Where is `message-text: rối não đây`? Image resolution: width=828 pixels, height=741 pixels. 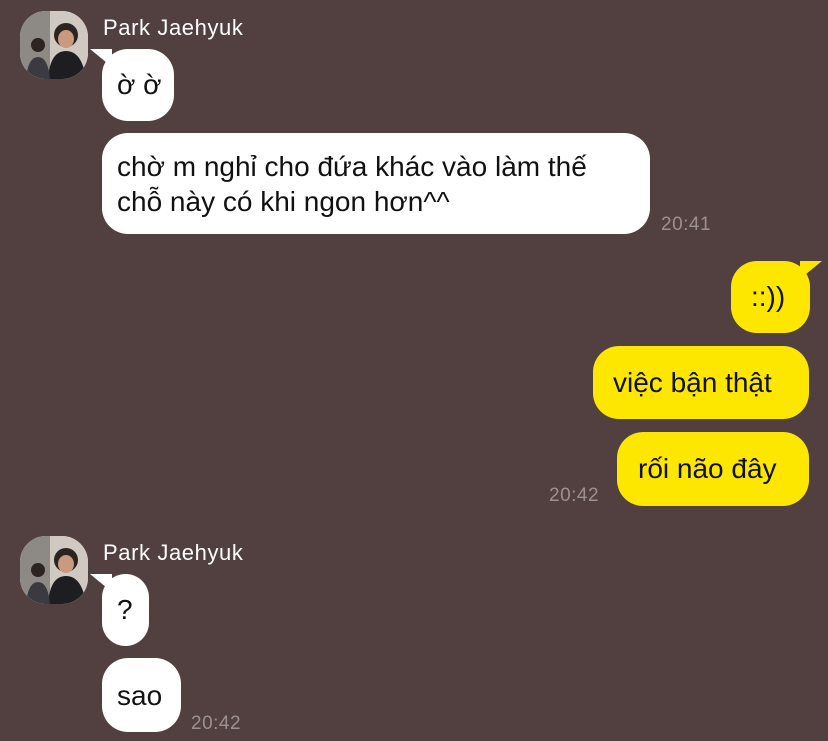
message-text: rối não đây is located at coordinates (707, 468).